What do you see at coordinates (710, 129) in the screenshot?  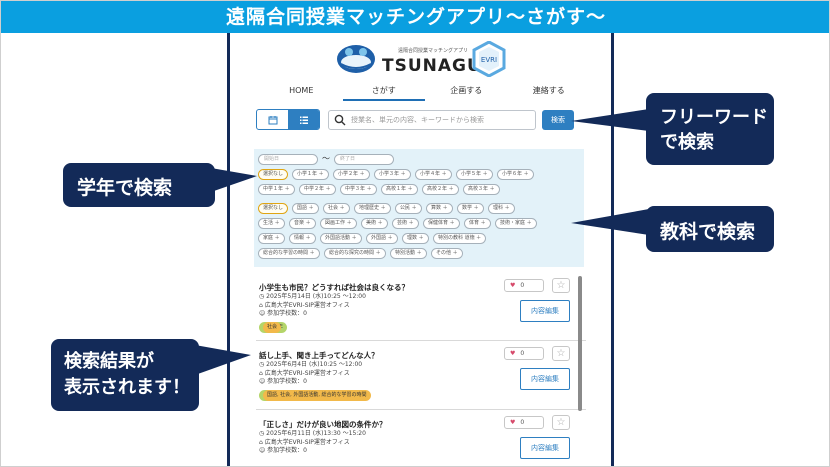 I see `callout-freeword: フリーワード で検索` at bounding box center [710, 129].